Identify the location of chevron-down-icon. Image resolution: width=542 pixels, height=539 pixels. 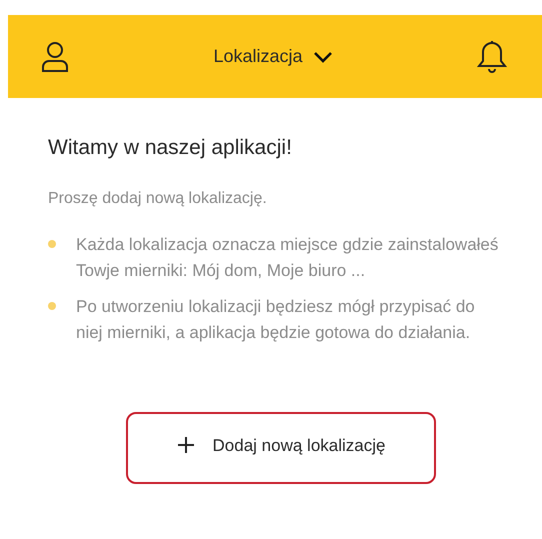
(322, 56).